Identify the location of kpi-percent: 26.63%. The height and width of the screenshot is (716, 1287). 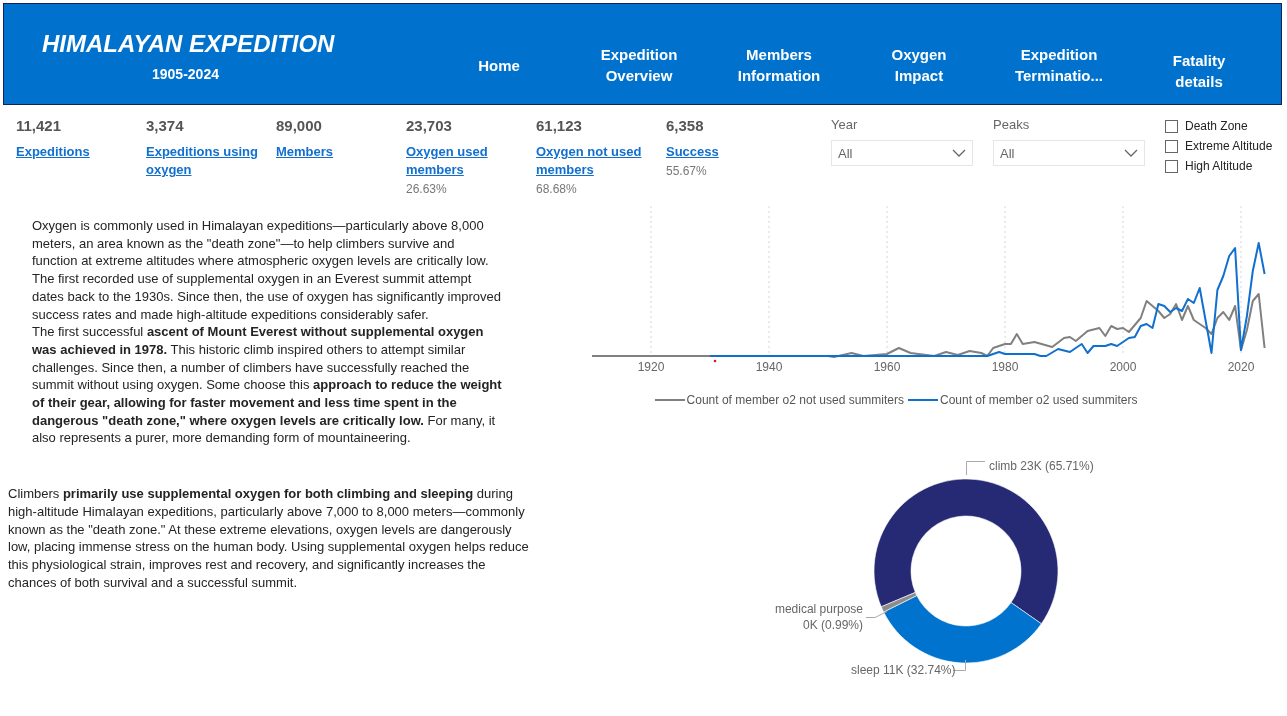
(427, 189).